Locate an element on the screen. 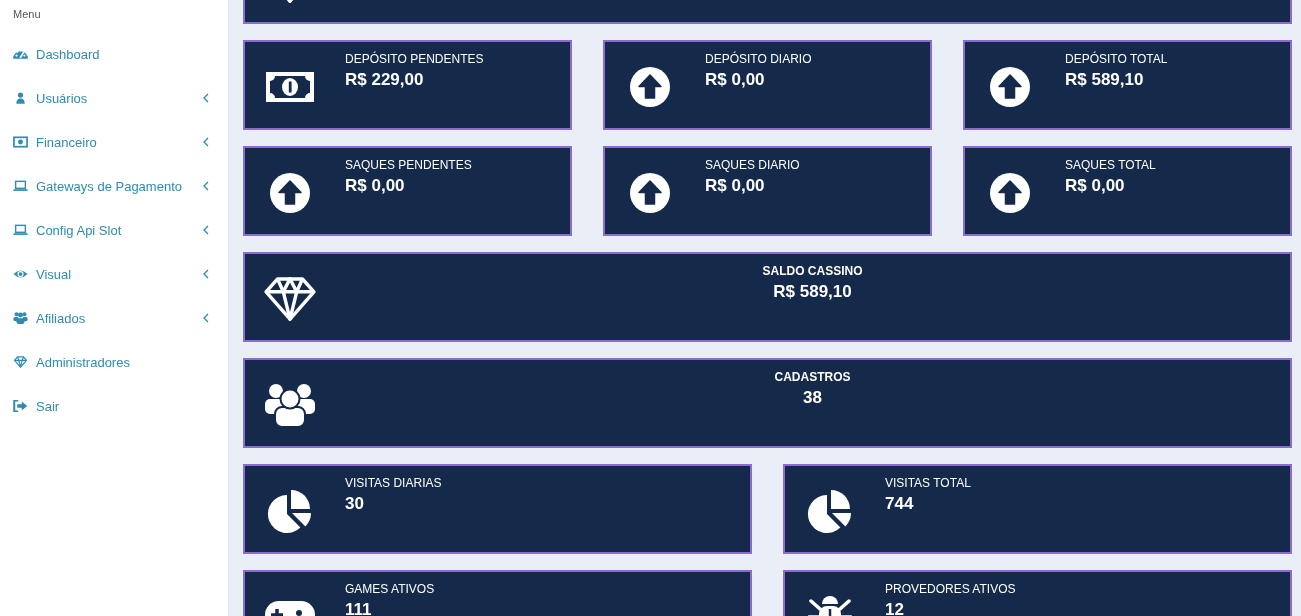 The width and height of the screenshot is (1301, 616). sidebar-item: Visual is located at coordinates (114, 274).